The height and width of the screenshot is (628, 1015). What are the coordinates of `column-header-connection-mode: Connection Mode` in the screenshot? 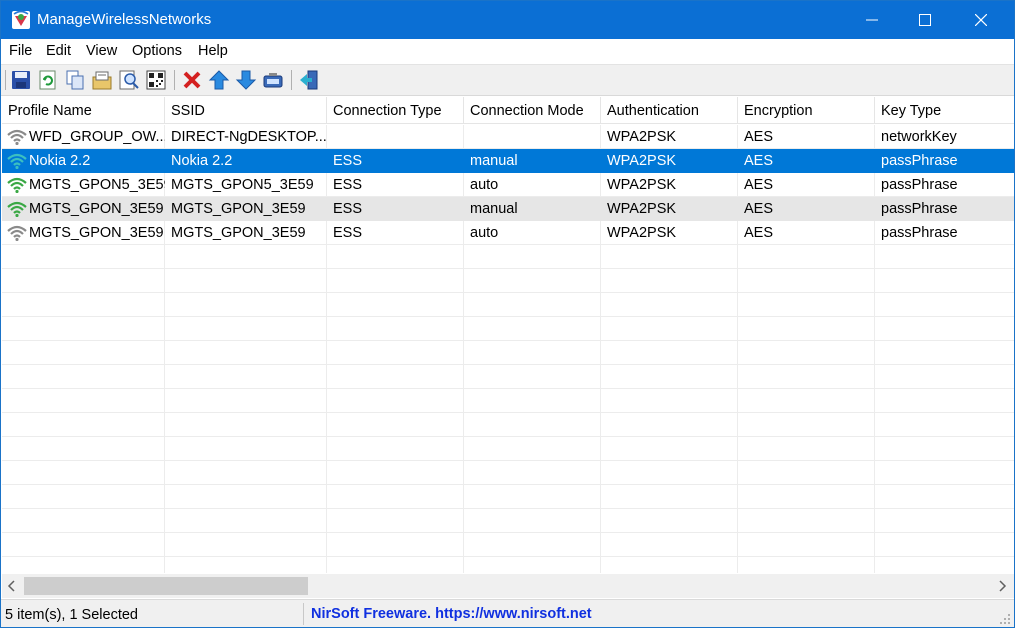 It's located at (532, 110).